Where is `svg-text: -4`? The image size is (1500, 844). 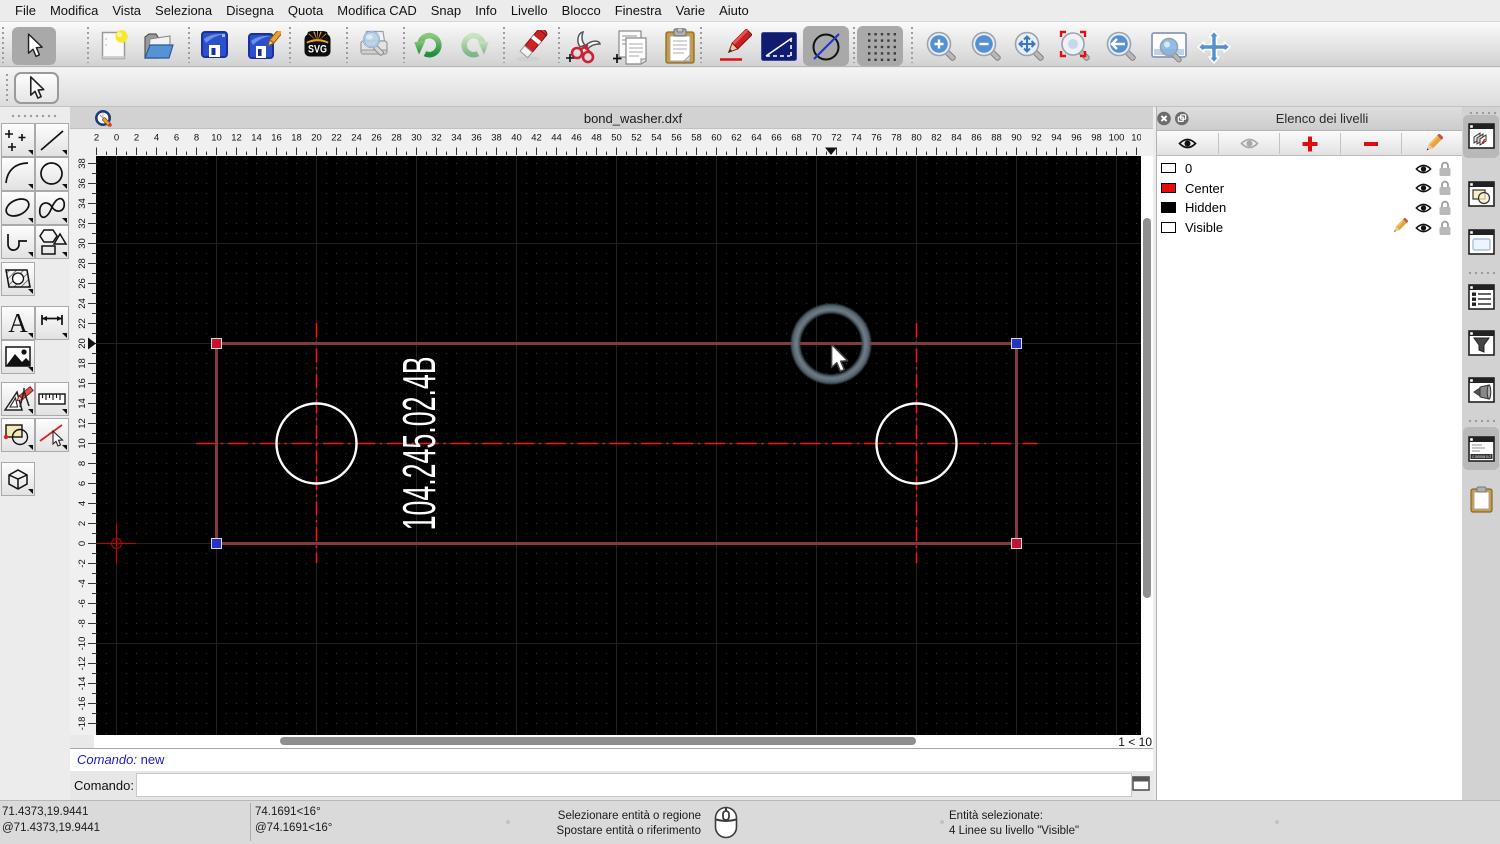 svg-text: -4 is located at coordinates (82, 583).